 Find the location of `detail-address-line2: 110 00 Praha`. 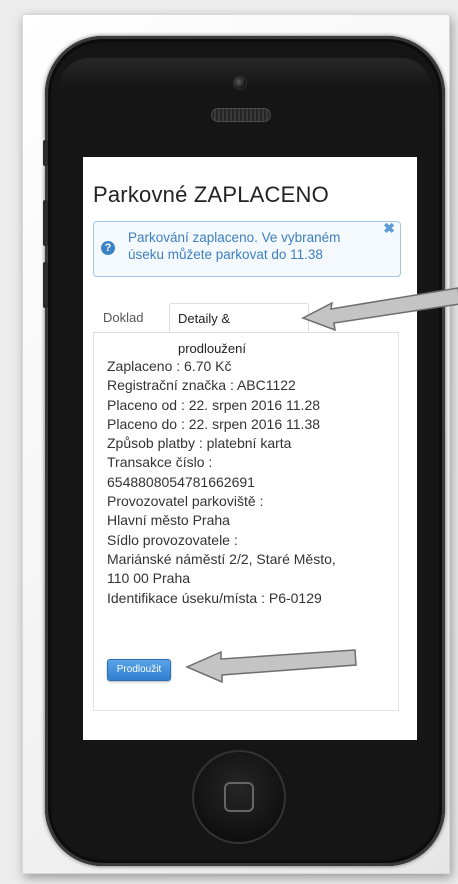

detail-address-line2: 110 00 Praha is located at coordinates (149, 578).